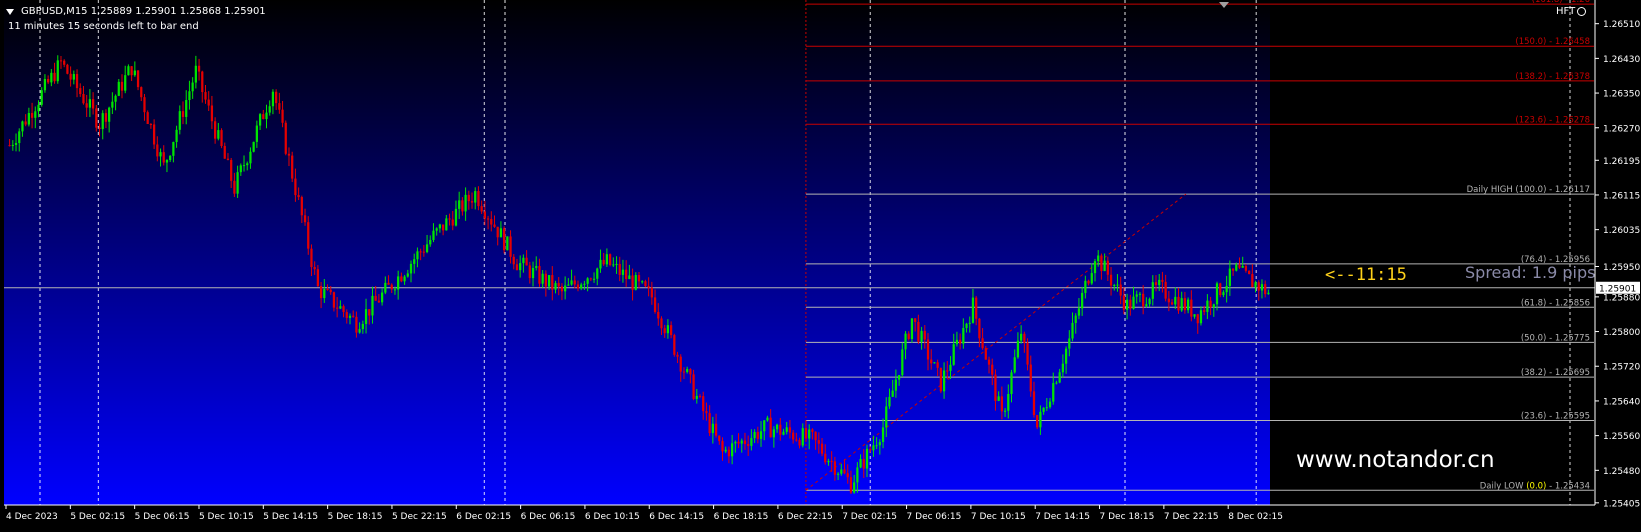  I want to click on price-tick-label: 1.25560, so click(1621, 437).